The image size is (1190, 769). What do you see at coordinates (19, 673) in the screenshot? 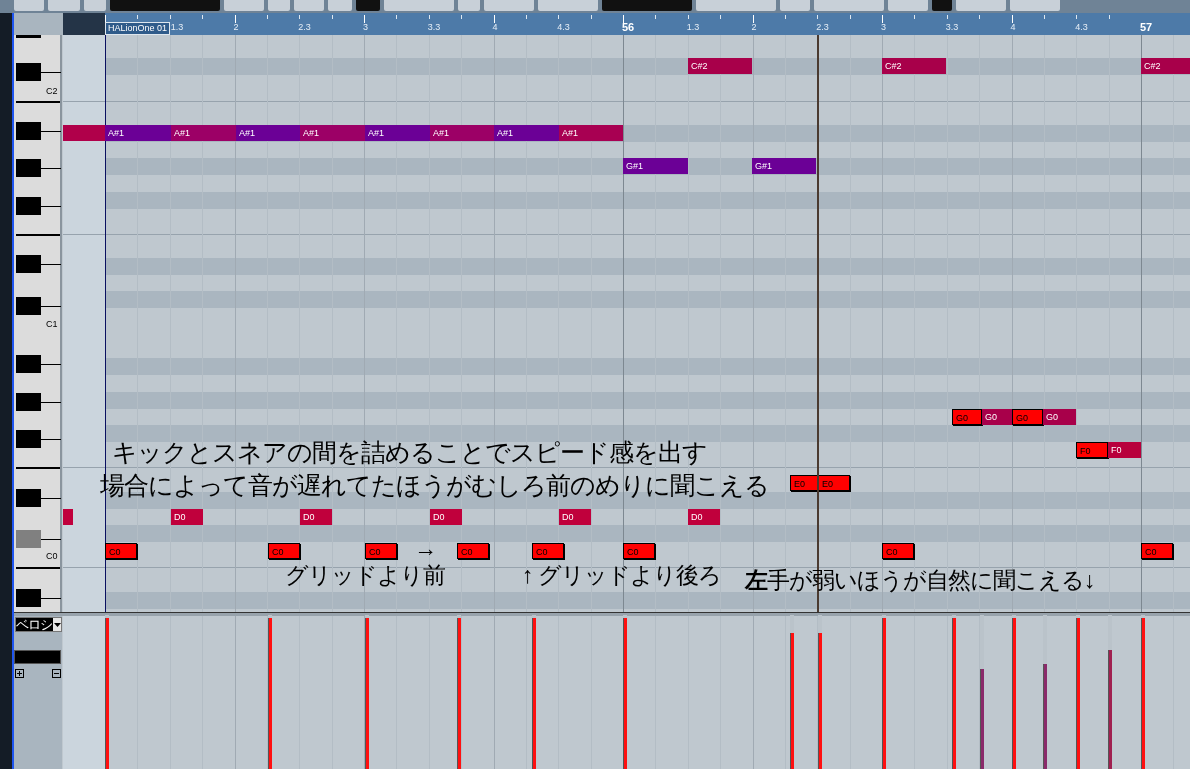
I see `plus-icon` at bounding box center [19, 673].